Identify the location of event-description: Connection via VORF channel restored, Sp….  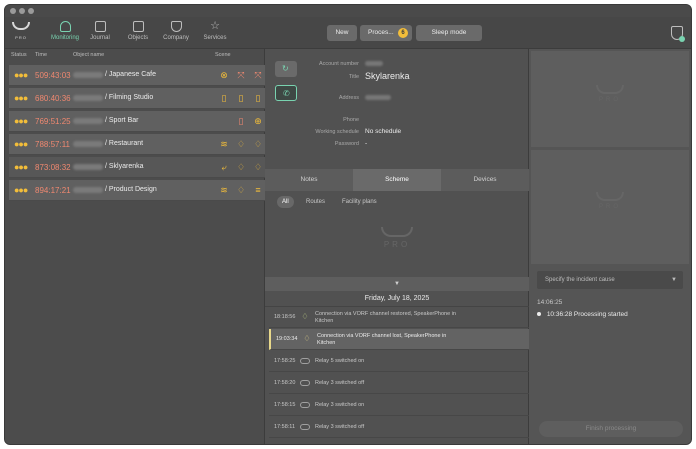
(390, 318).